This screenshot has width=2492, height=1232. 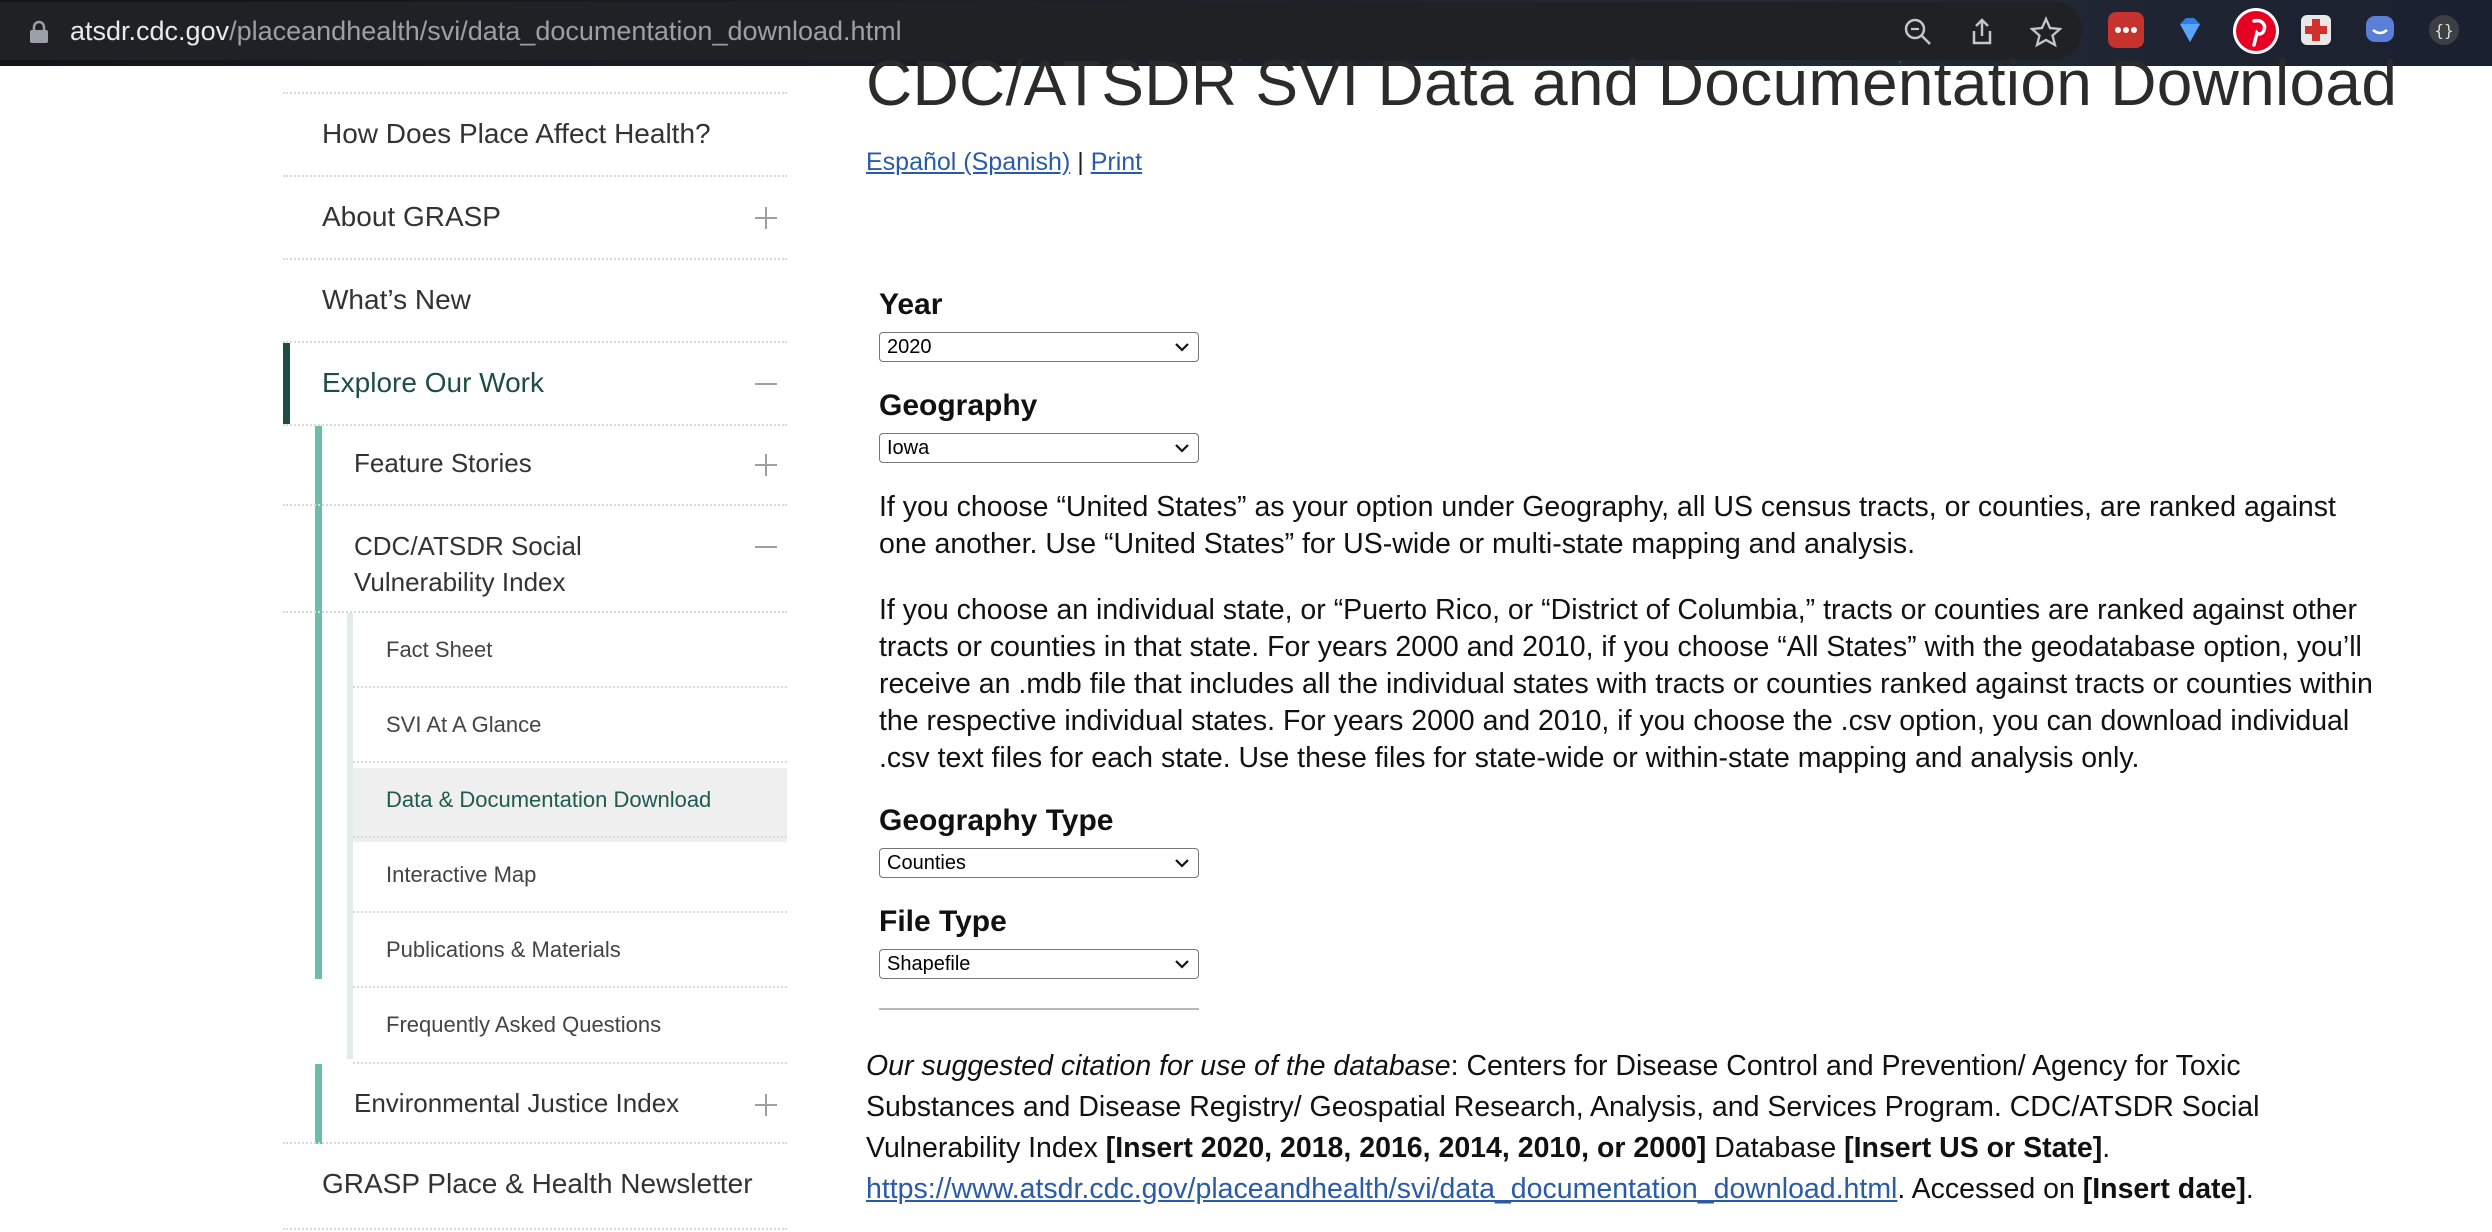 I want to click on sidebar-item-label: How Does Place Affect Health?, so click(x=516, y=133).